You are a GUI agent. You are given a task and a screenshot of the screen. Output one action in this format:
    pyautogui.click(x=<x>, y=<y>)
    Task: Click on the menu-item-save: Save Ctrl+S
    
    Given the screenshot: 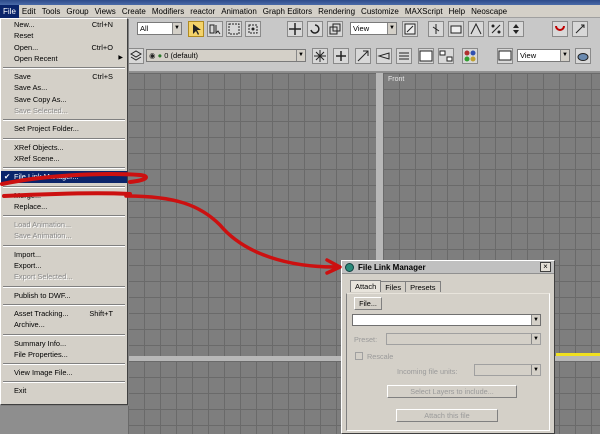 What is the action you would take?
    pyautogui.click(x=64, y=76)
    